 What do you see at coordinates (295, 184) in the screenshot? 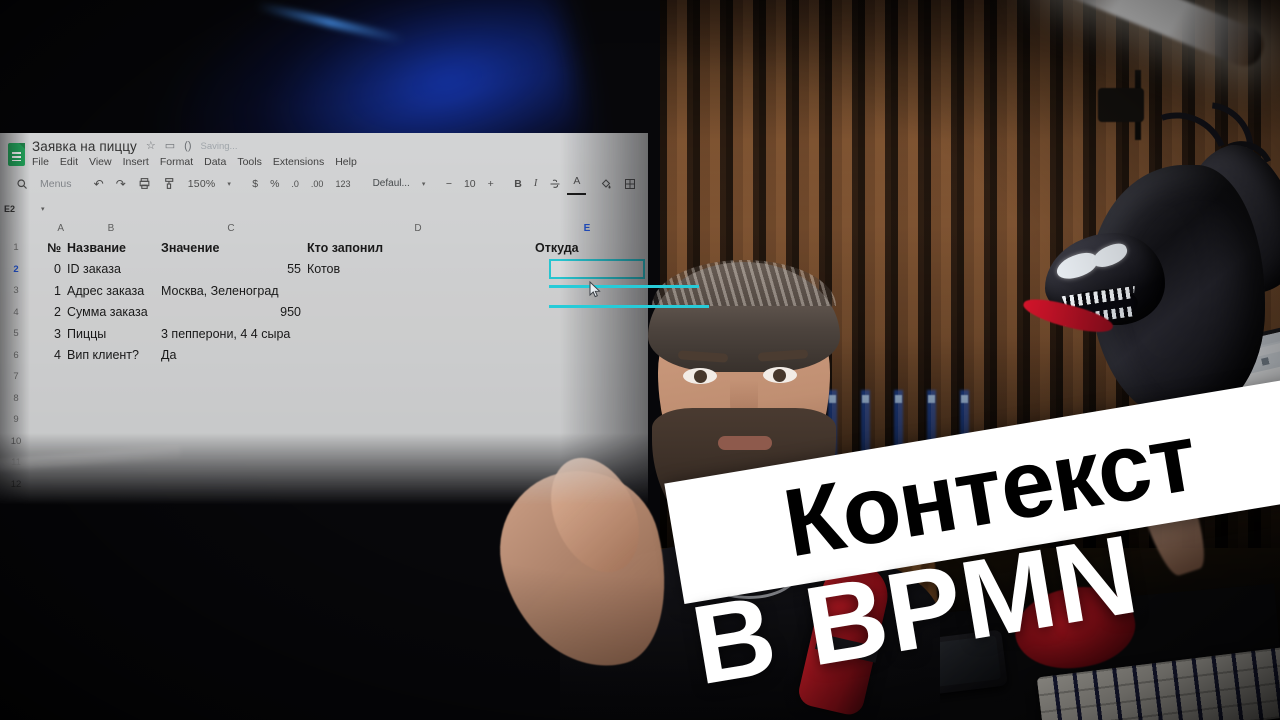
I see `decrease-decimal-button: .0` at bounding box center [295, 184].